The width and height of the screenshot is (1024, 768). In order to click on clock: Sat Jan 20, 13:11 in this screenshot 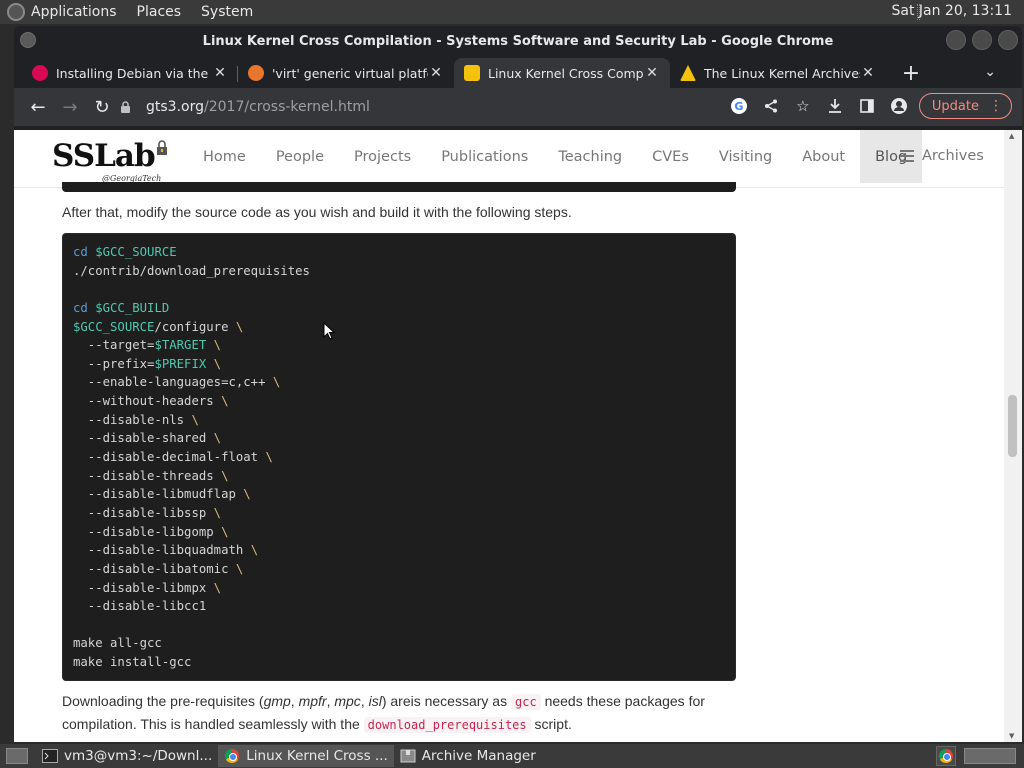, I will do `click(952, 11)`.